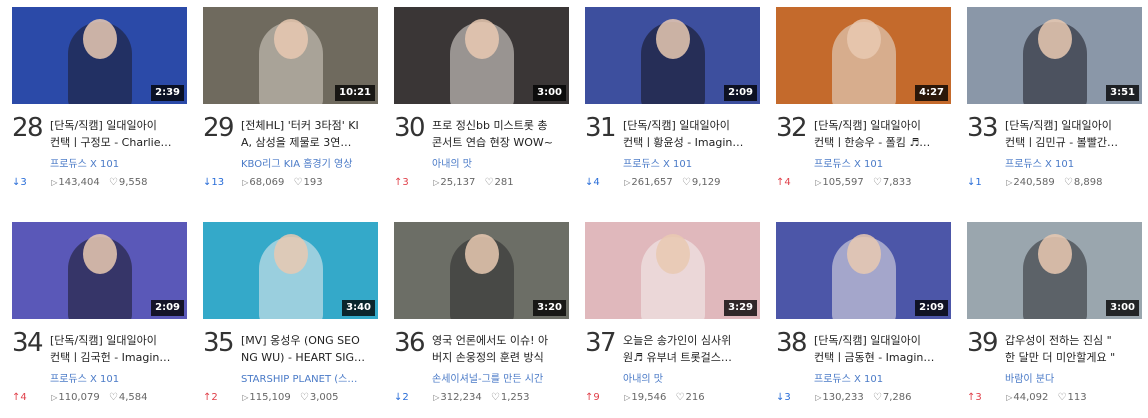  Describe the element at coordinates (672, 270) in the screenshot. I see `video-thumbnail: 3:29` at that location.